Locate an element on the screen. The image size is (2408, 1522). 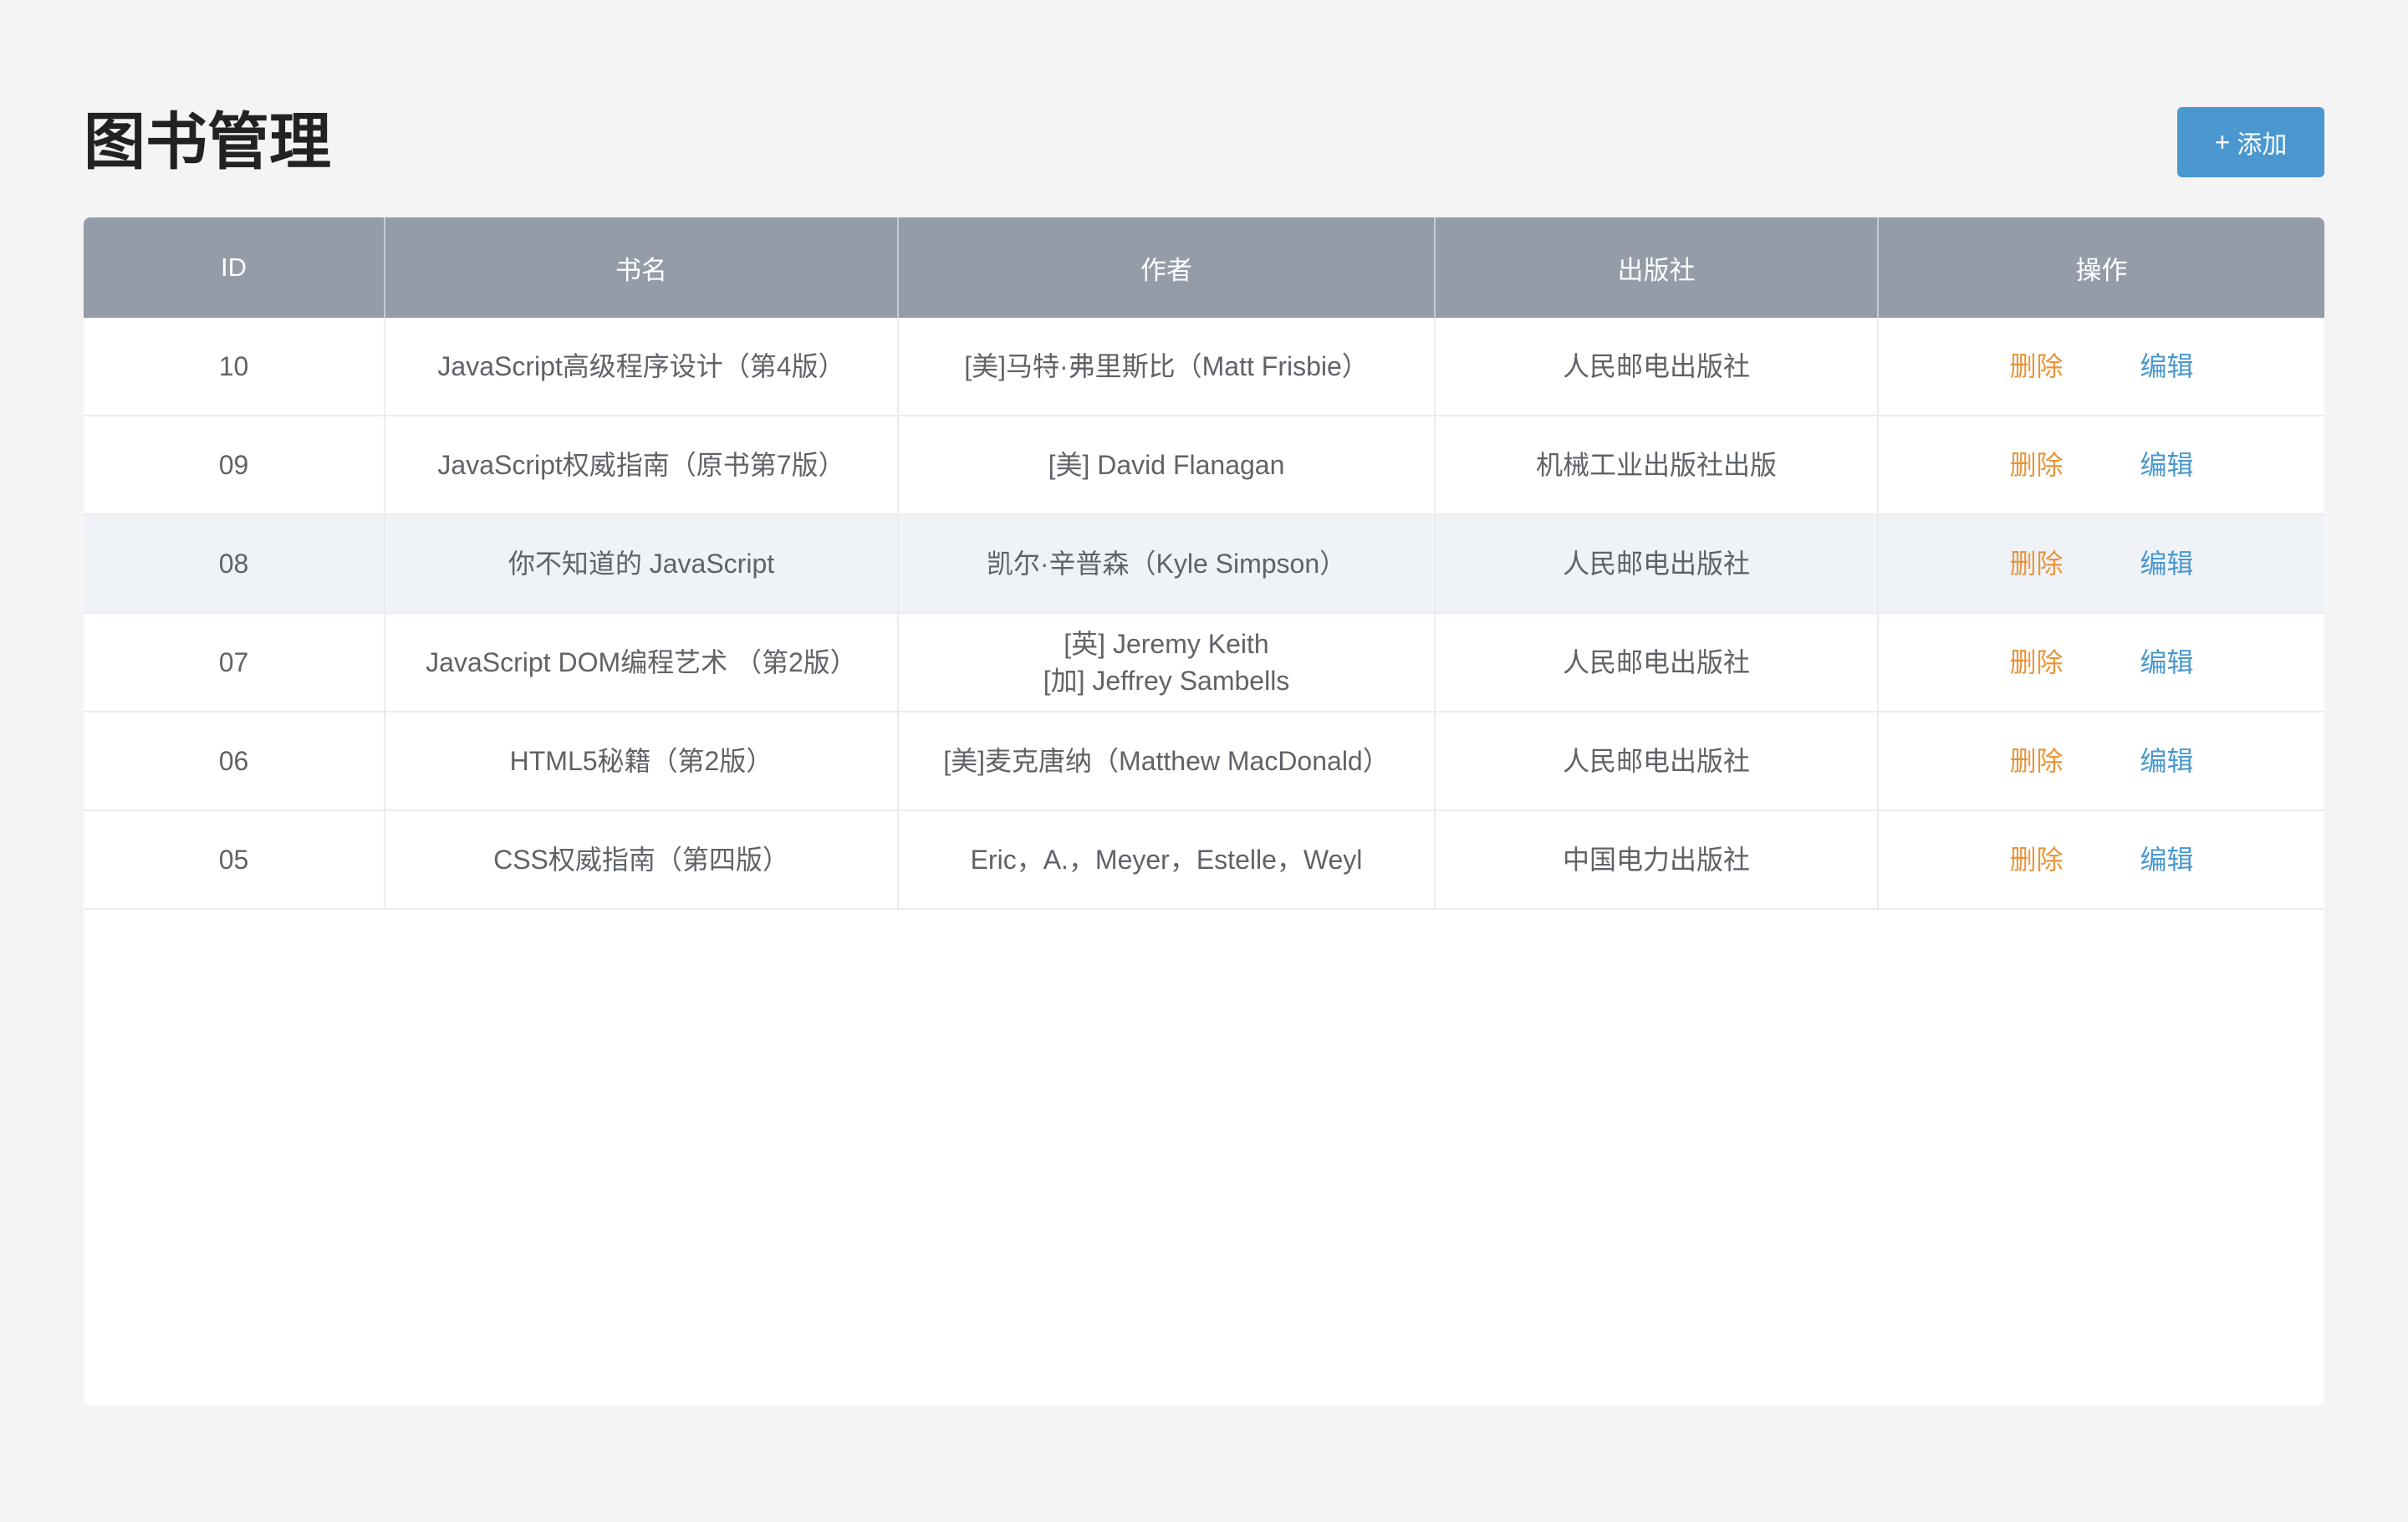
cell-id: 08 is located at coordinates (235, 564).